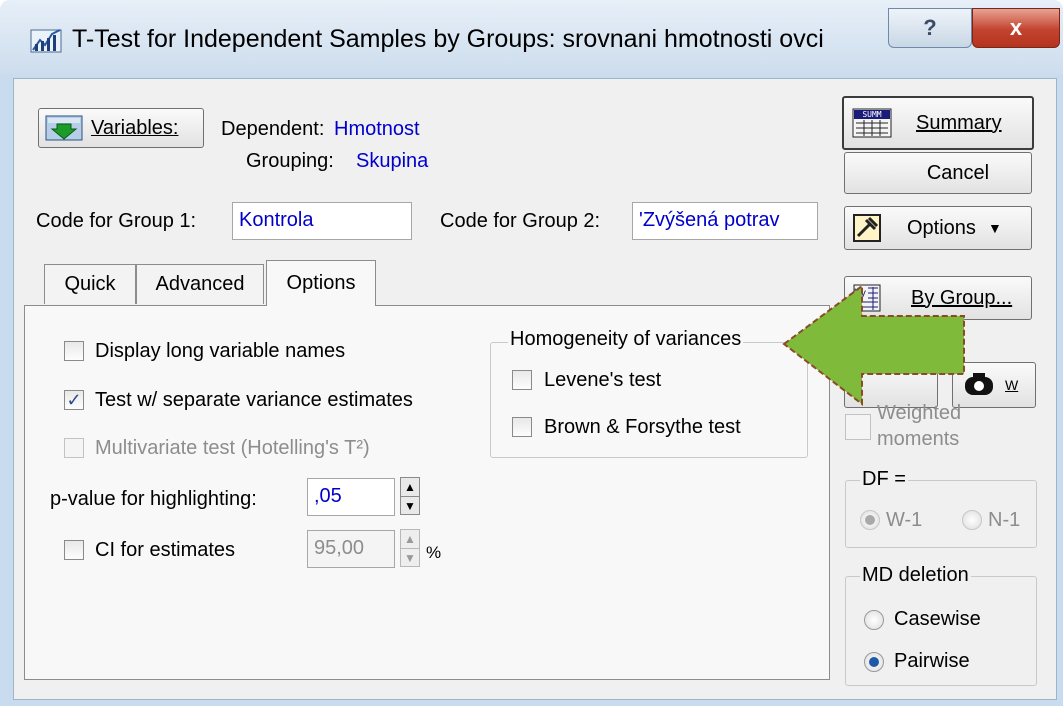 Image resolution: width=1063 pixels, height=706 pixels. What do you see at coordinates (626, 339) in the screenshot?
I see `homogeneity-title: Homogeneity of variances` at bounding box center [626, 339].